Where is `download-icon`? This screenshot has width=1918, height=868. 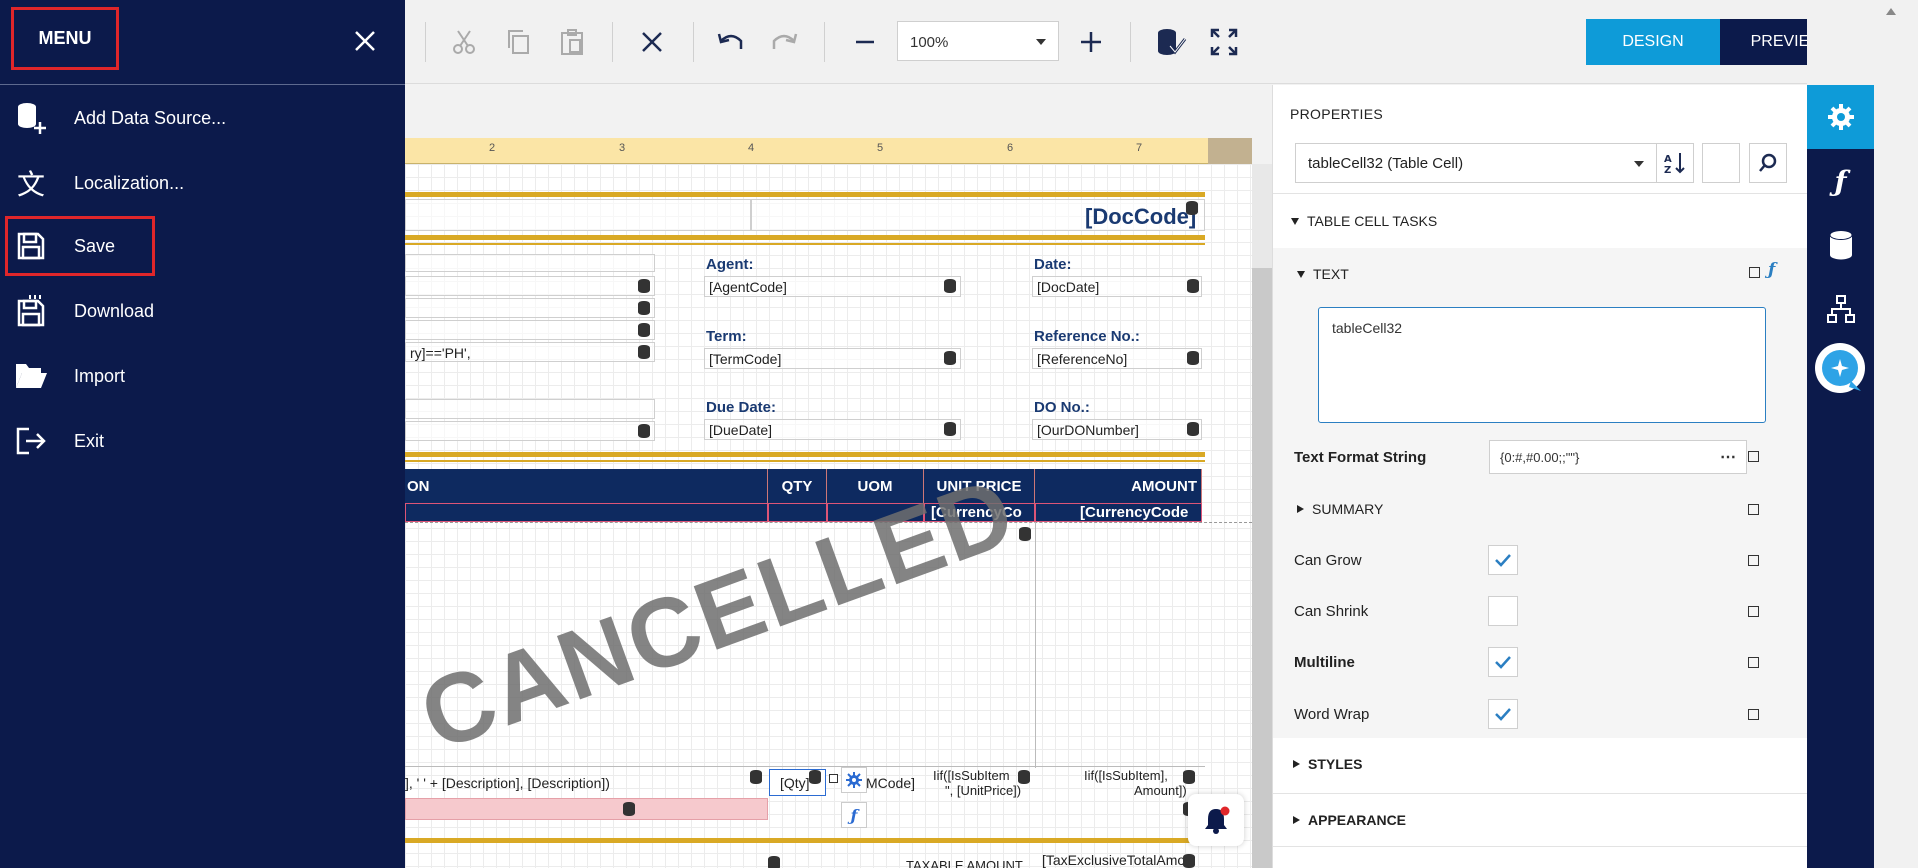 download-icon is located at coordinates (31, 311).